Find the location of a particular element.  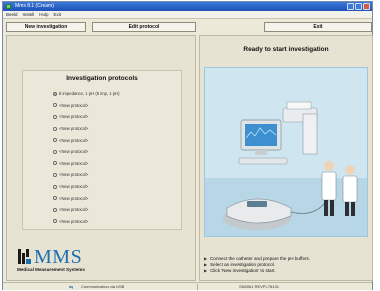

exit-button: Exit is located at coordinates (318, 27).